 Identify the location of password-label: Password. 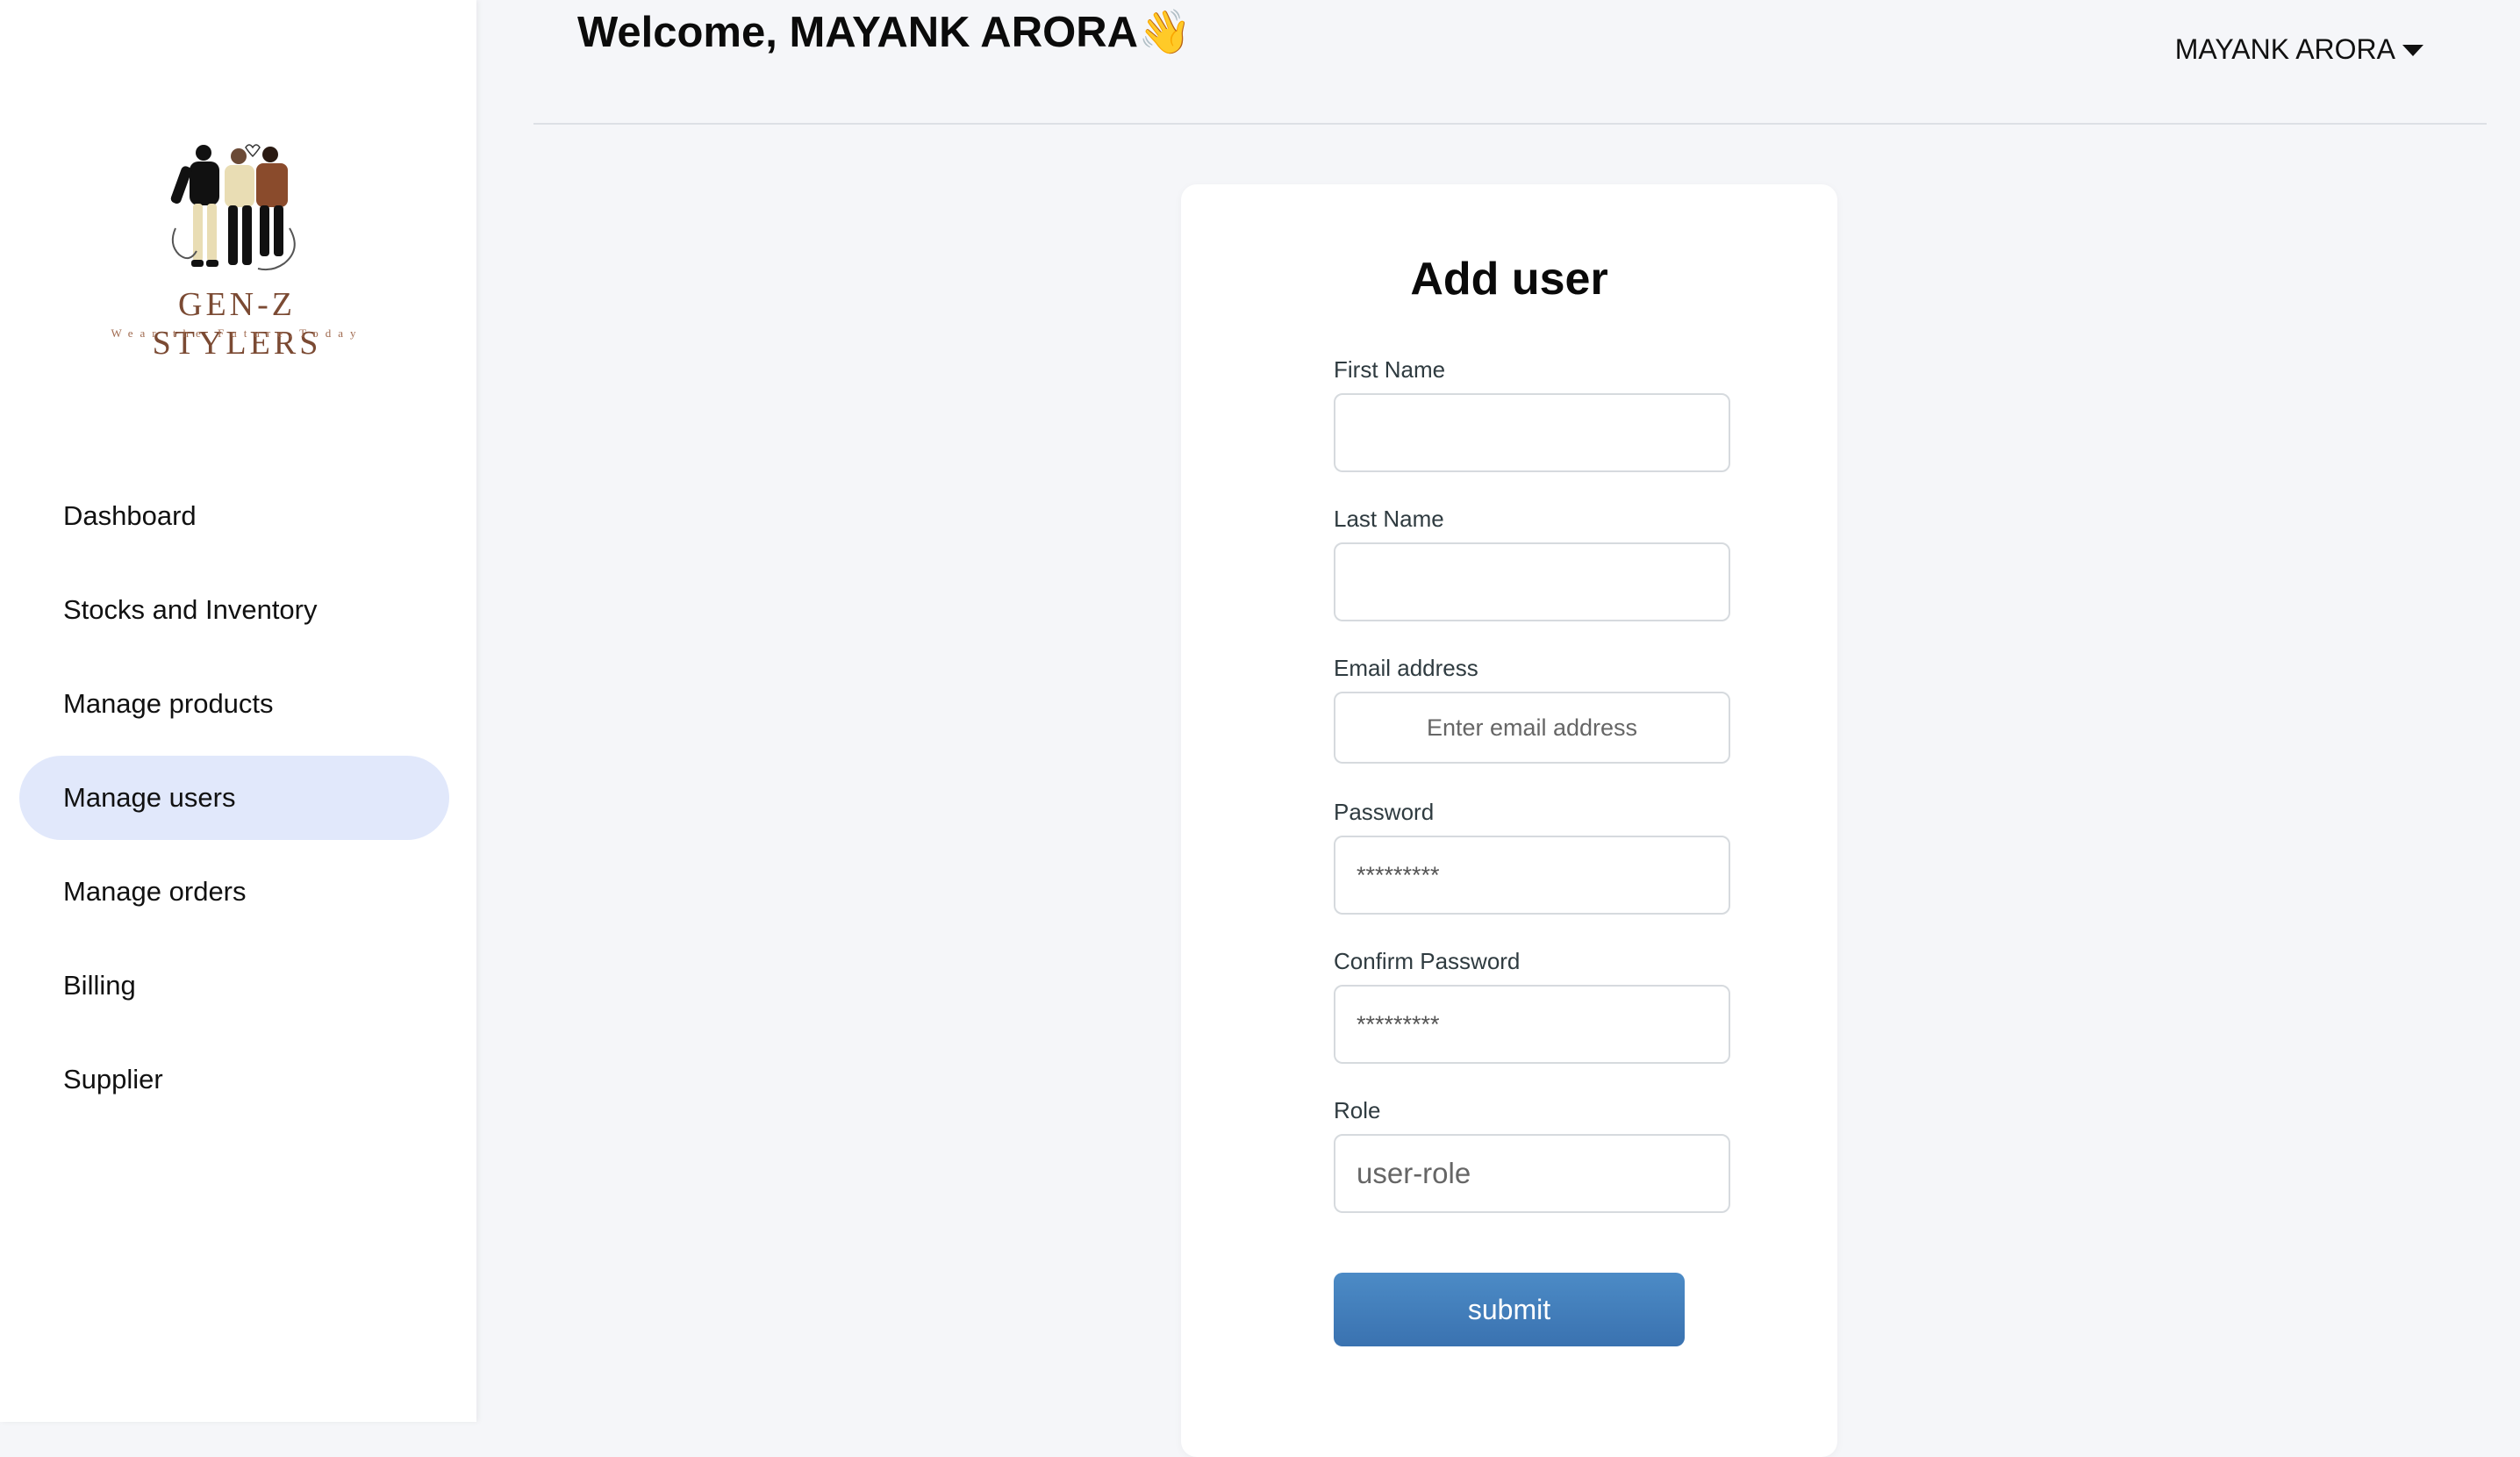
(1384, 812).